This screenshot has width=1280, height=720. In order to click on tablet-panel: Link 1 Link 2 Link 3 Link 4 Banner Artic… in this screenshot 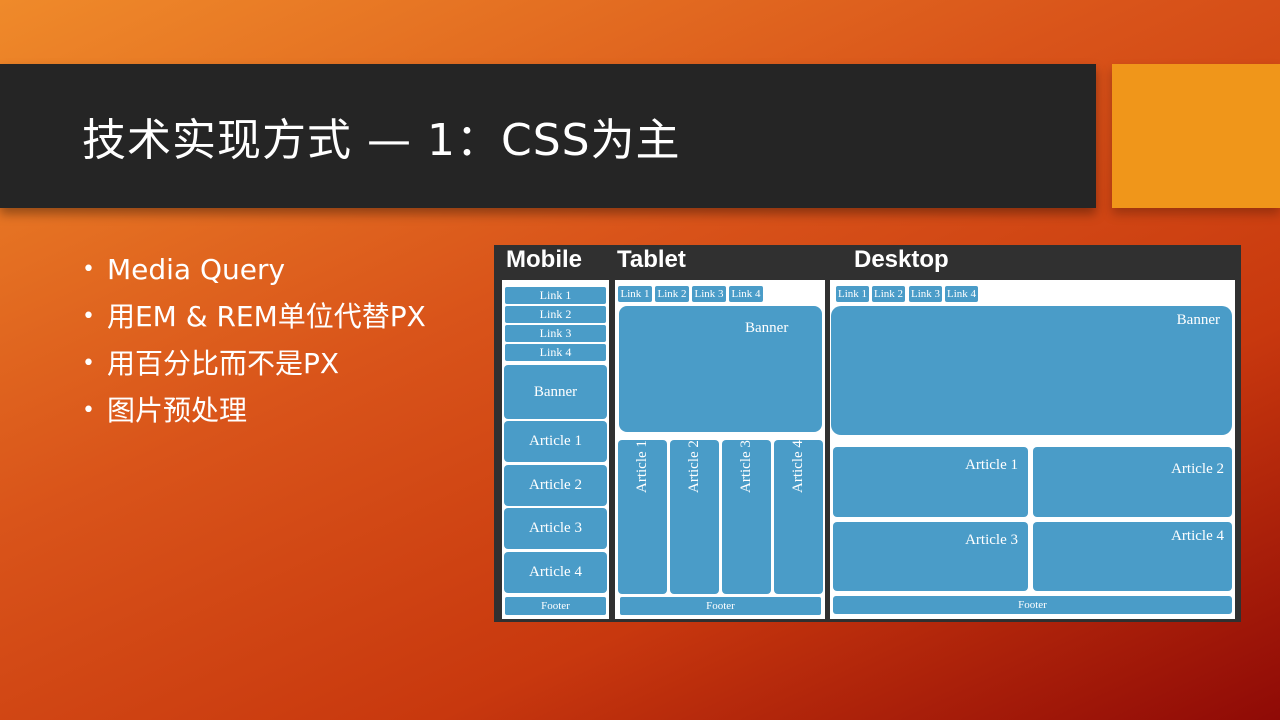, I will do `click(720, 449)`.